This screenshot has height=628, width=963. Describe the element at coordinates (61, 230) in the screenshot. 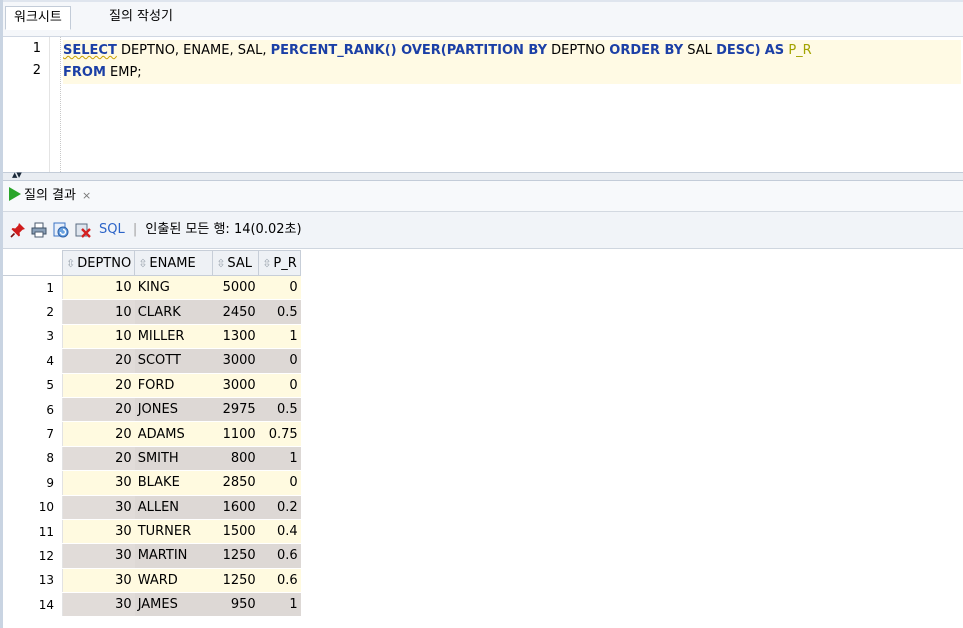

I see `refresh-sql-icon` at that location.